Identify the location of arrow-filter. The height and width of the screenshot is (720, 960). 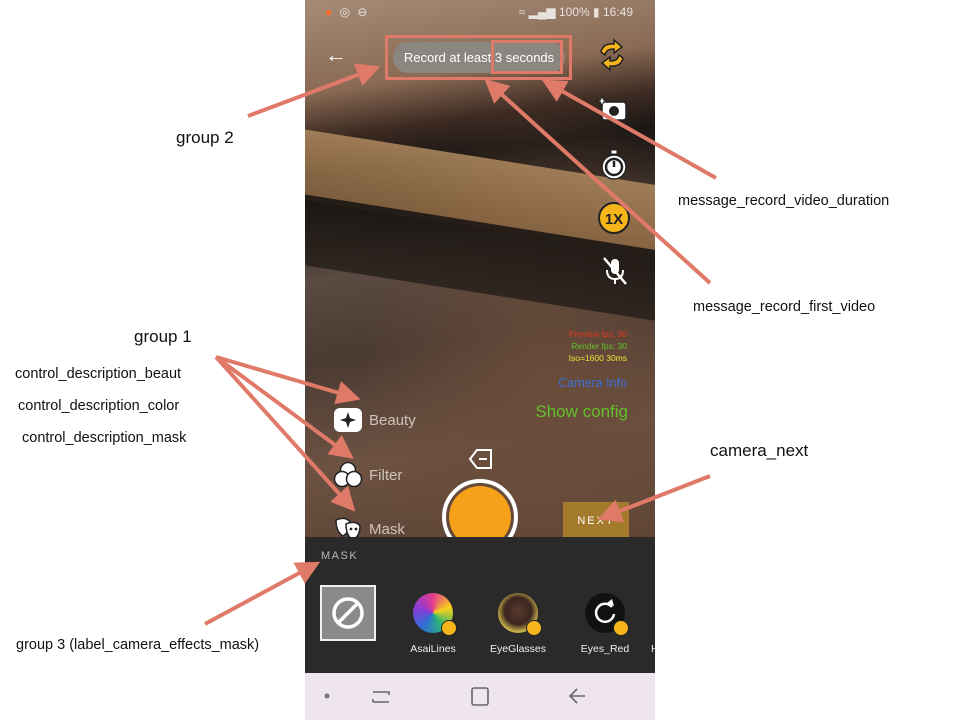
(284, 407).